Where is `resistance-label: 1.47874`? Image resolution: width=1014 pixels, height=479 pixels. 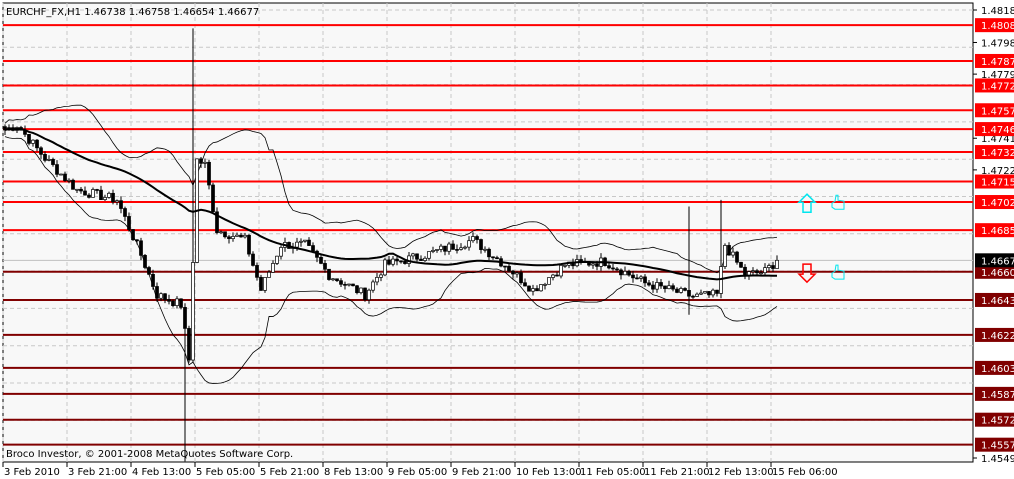
resistance-label: 1.47874 is located at coordinates (997, 62).